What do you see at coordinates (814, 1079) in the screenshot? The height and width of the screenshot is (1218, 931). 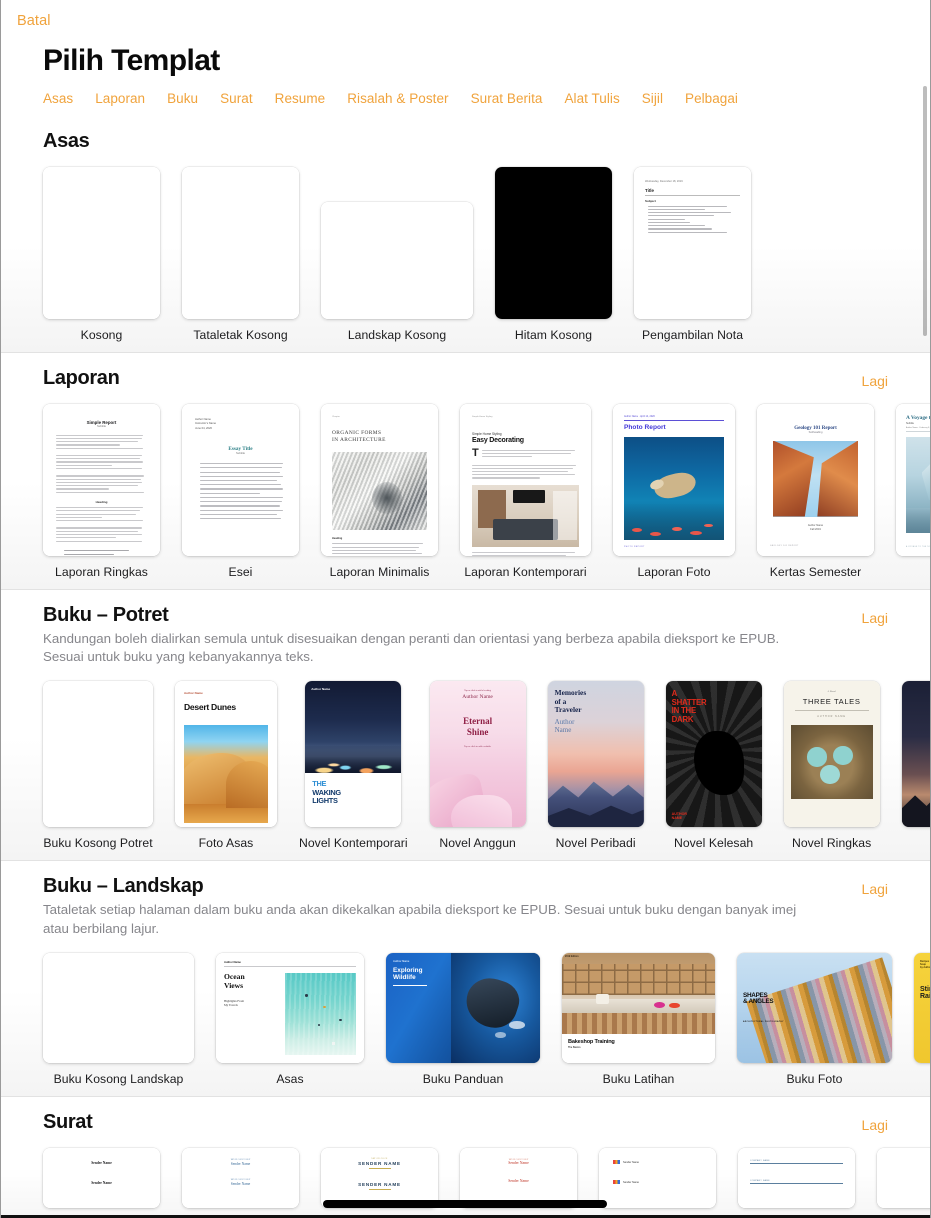 I see `template-caption: Buku Foto` at bounding box center [814, 1079].